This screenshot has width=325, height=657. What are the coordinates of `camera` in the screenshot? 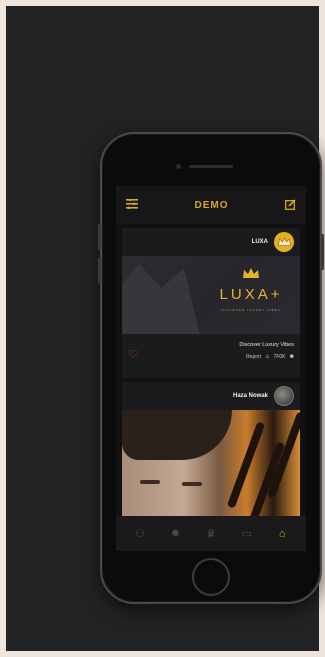 It's located at (178, 166).